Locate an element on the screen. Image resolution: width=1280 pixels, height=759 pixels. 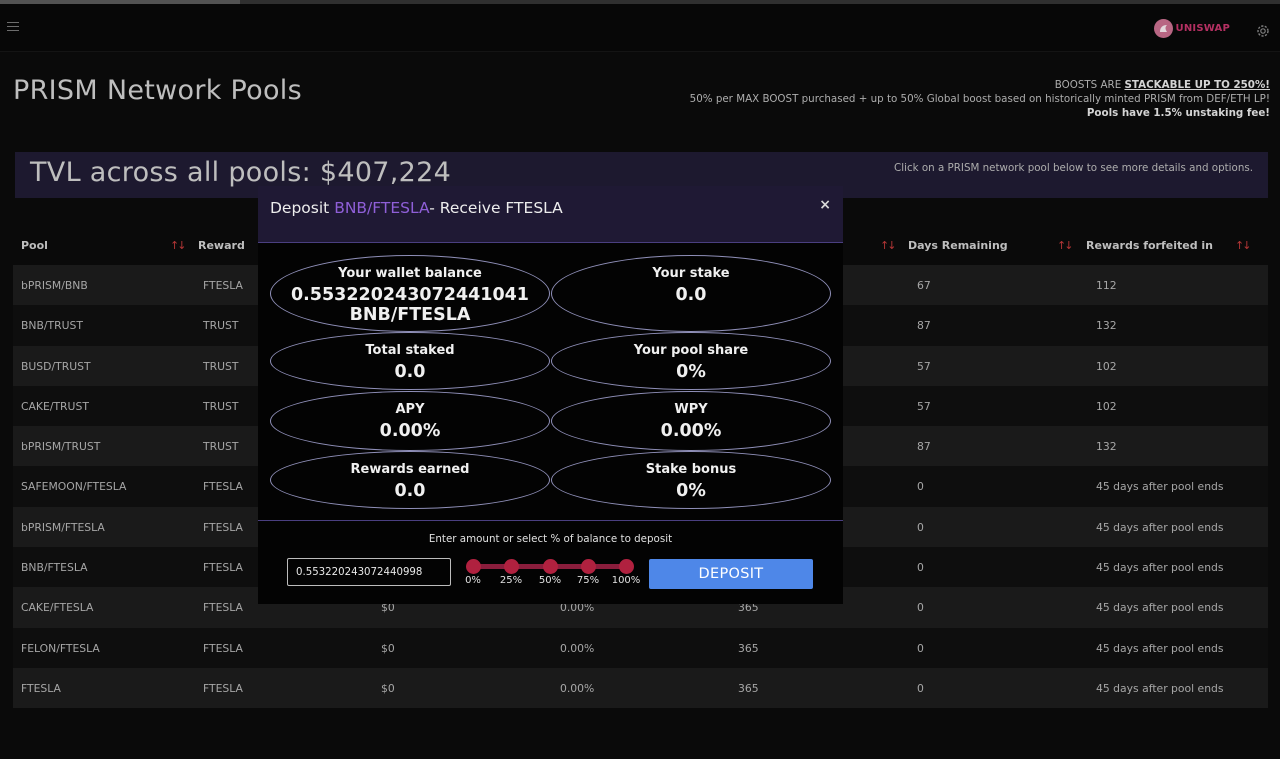
apy-value: 0.00% is located at coordinates (410, 431).